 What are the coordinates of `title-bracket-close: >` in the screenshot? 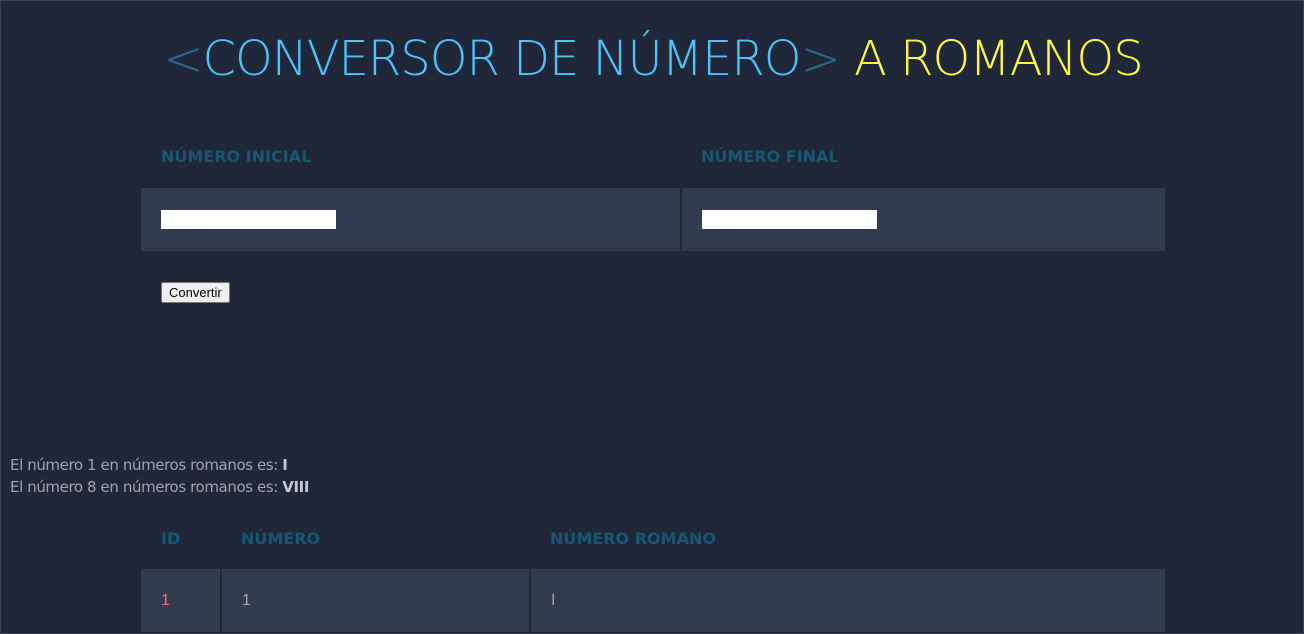 It's located at (820, 59).